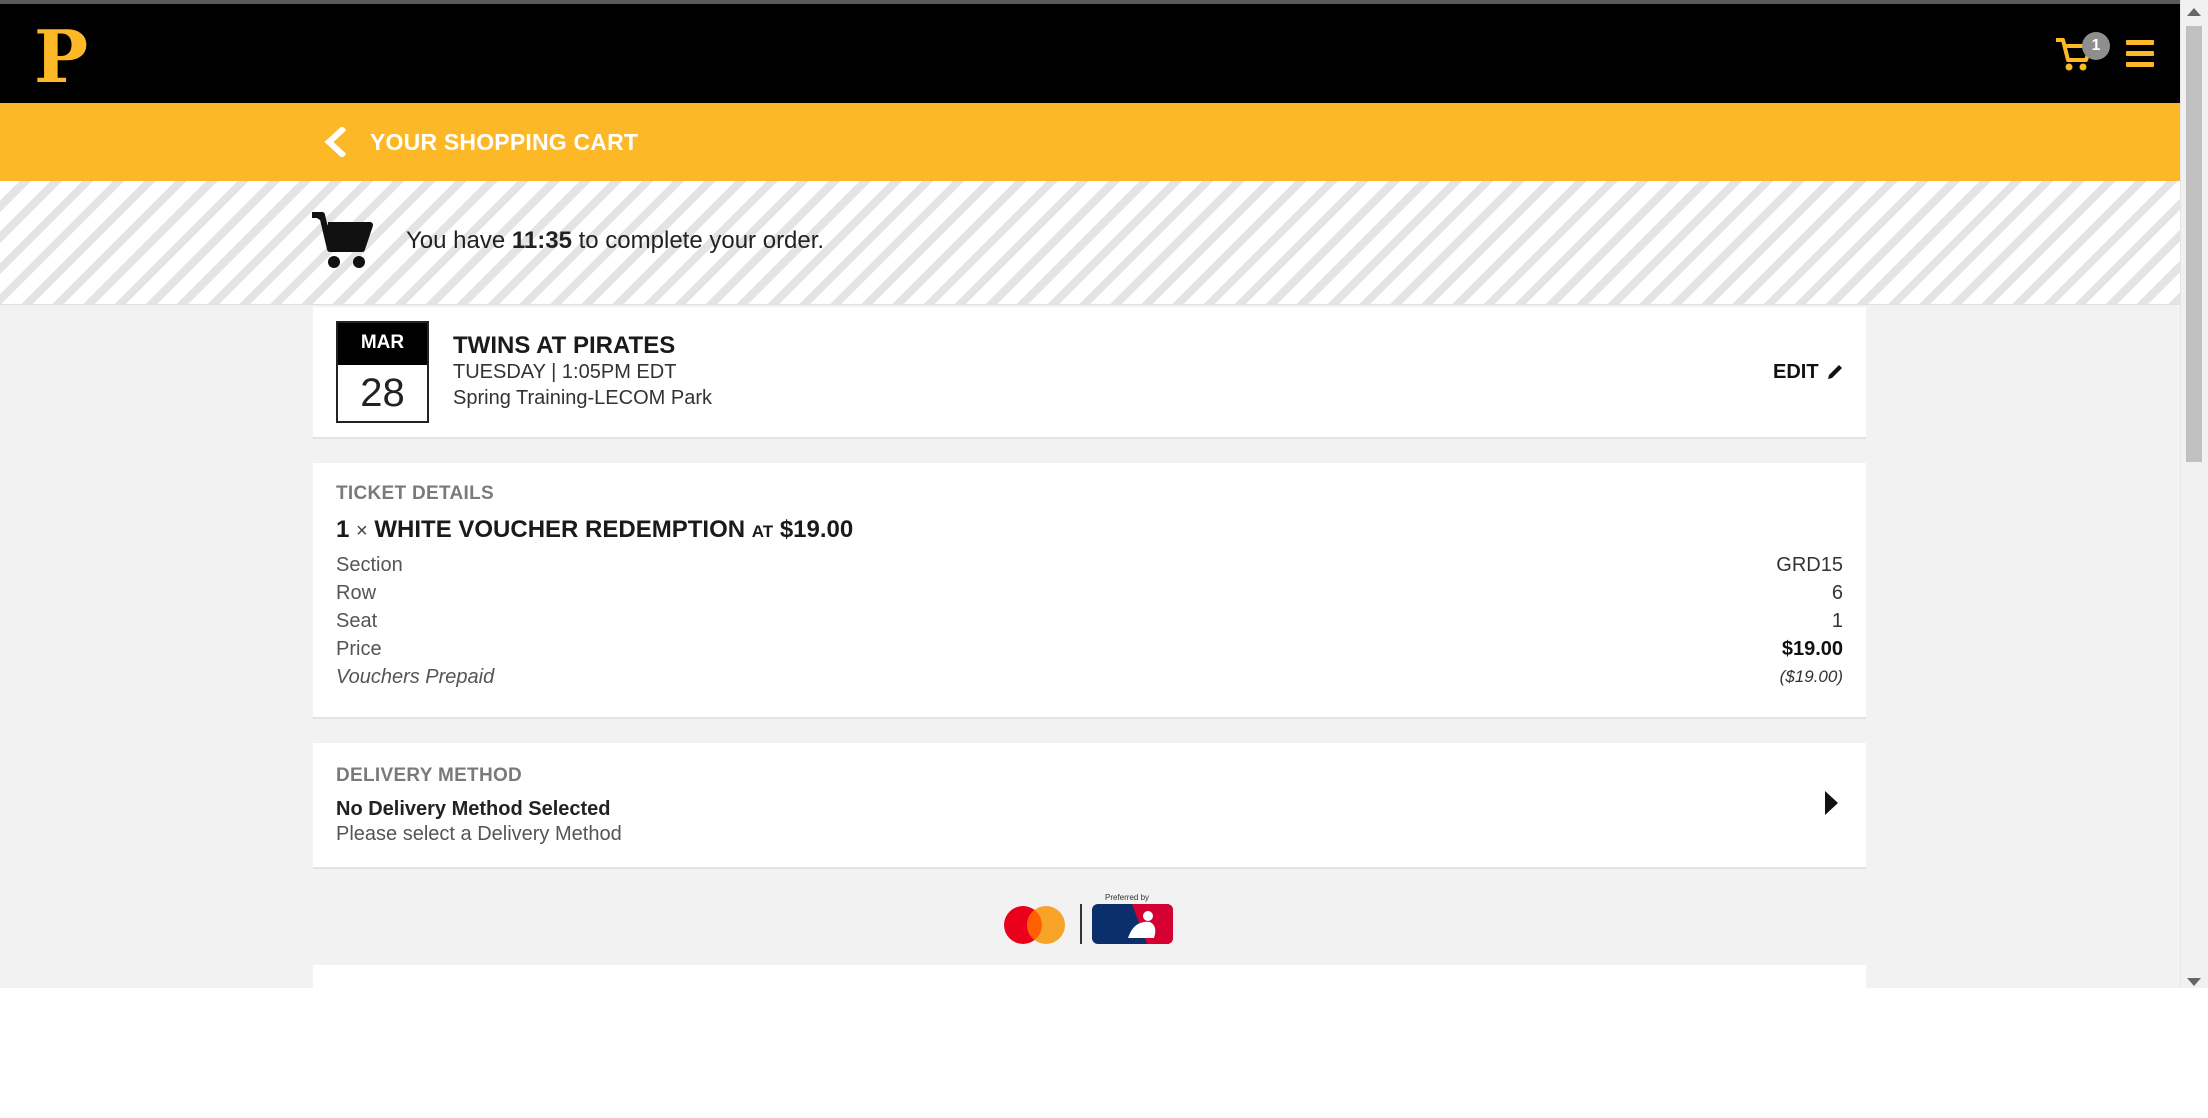 Image resolution: width=2208 pixels, height=1118 pixels. I want to click on back-chevron-icon, so click(335, 142).